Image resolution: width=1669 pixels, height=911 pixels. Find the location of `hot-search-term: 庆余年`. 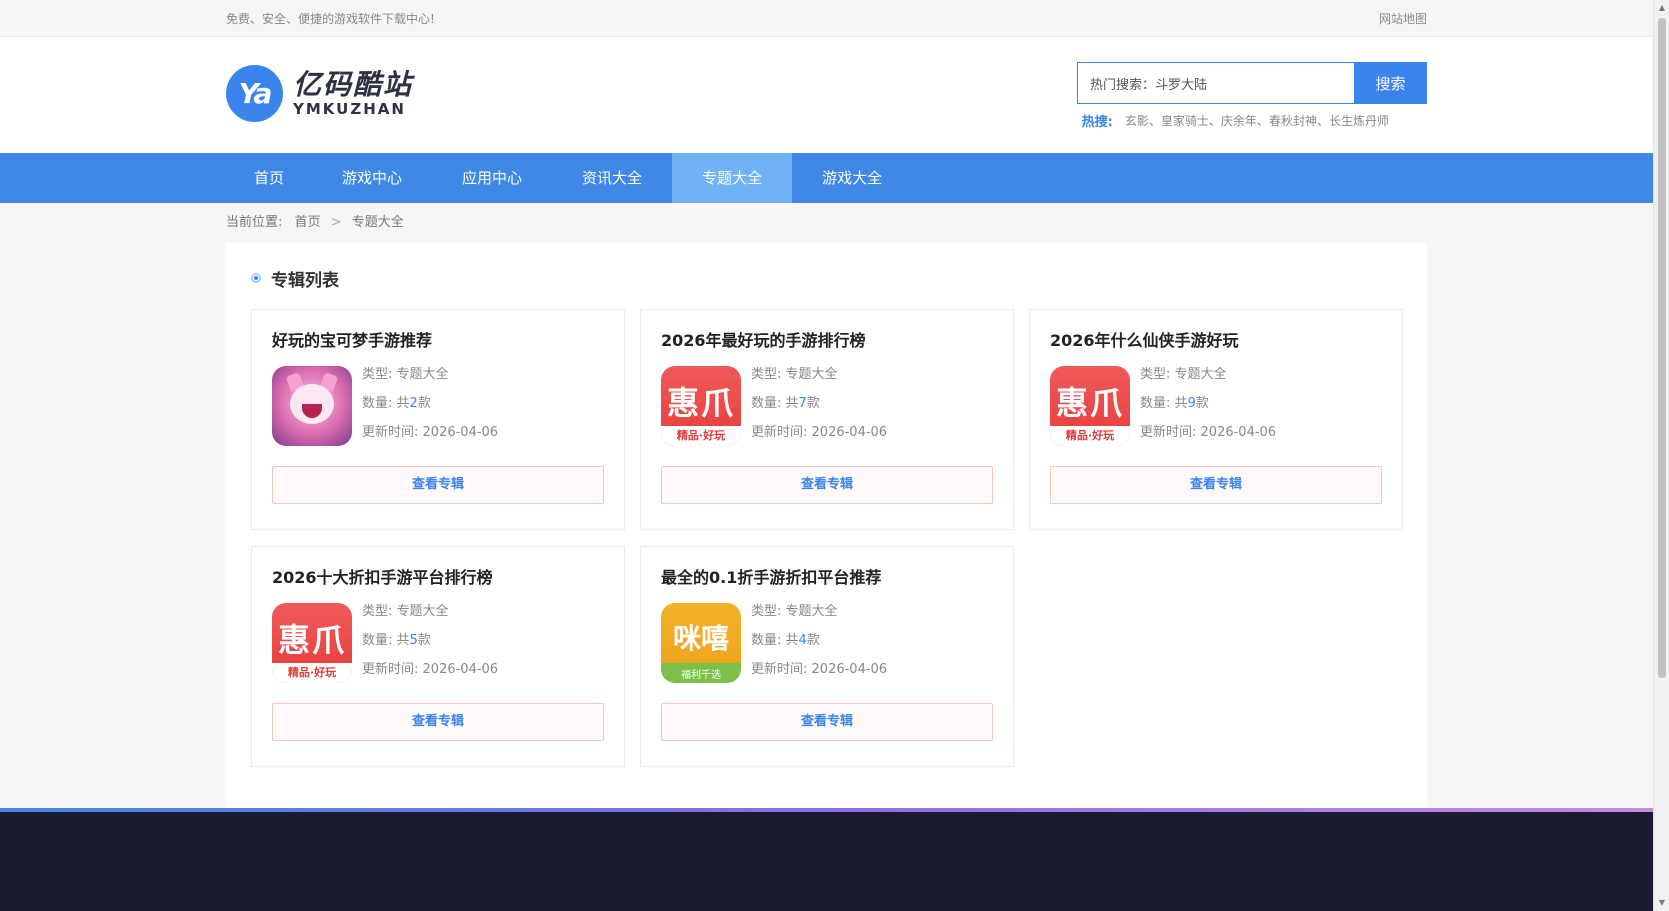

hot-search-term: 庆余年 is located at coordinates (1239, 120).